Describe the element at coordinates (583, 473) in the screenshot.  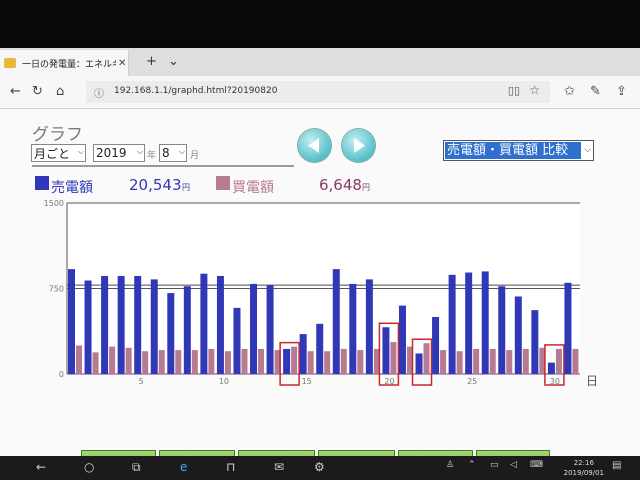
I see `clock-date: 2019/09/01` at that location.